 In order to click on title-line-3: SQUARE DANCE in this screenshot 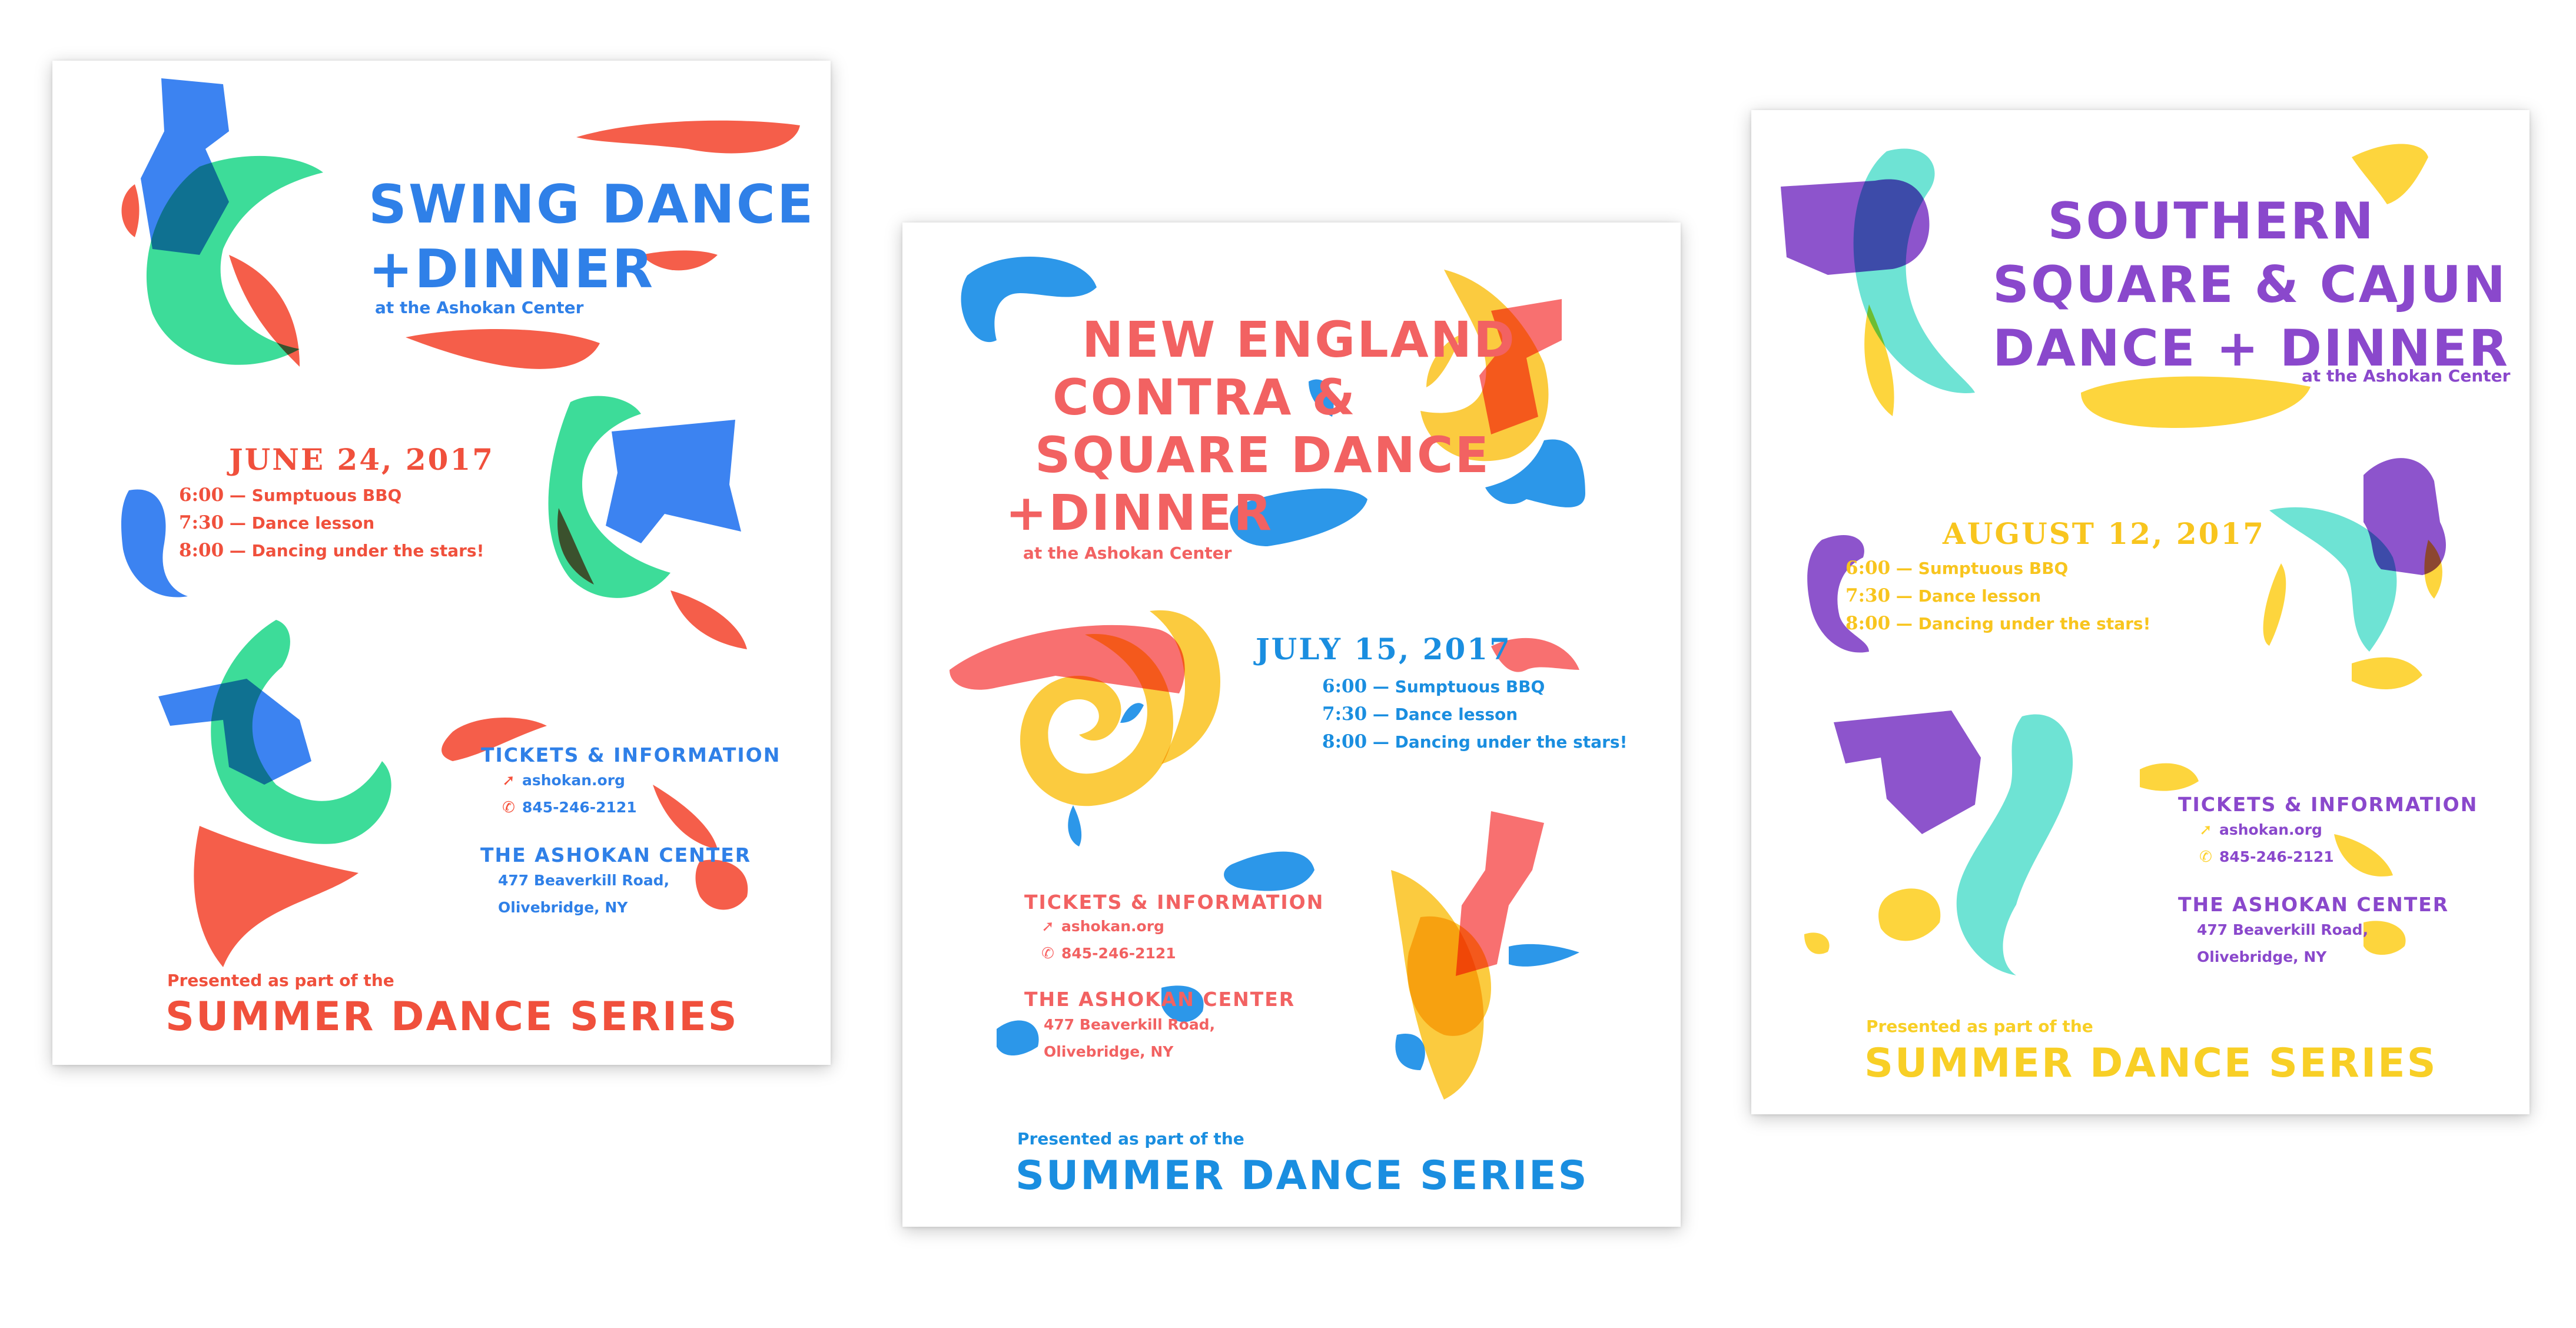, I will do `click(1263, 455)`.